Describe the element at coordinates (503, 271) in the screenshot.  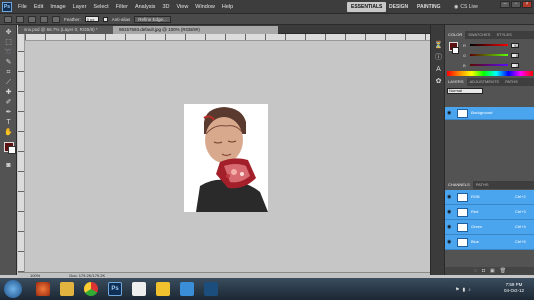
I see `trash-icon: 🗑` at that location.